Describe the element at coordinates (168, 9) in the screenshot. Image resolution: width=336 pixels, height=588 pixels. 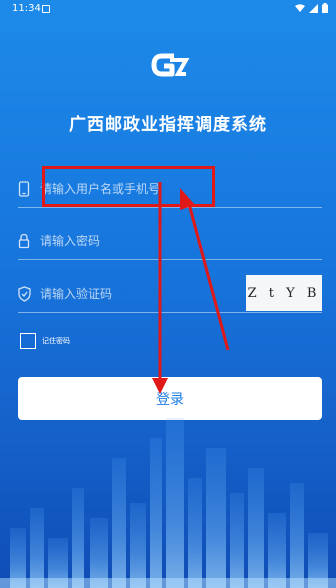
I see `status-bar: 11:34` at that location.